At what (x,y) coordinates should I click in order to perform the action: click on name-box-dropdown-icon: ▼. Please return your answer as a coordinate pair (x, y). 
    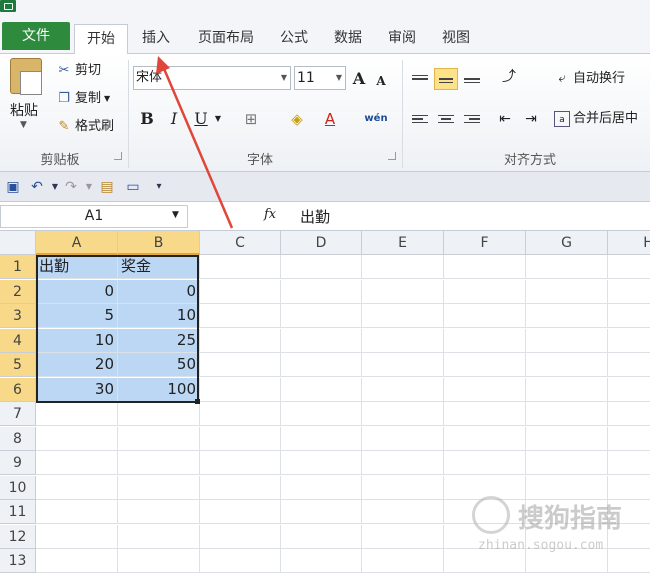
    Looking at the image, I should click on (175, 215).